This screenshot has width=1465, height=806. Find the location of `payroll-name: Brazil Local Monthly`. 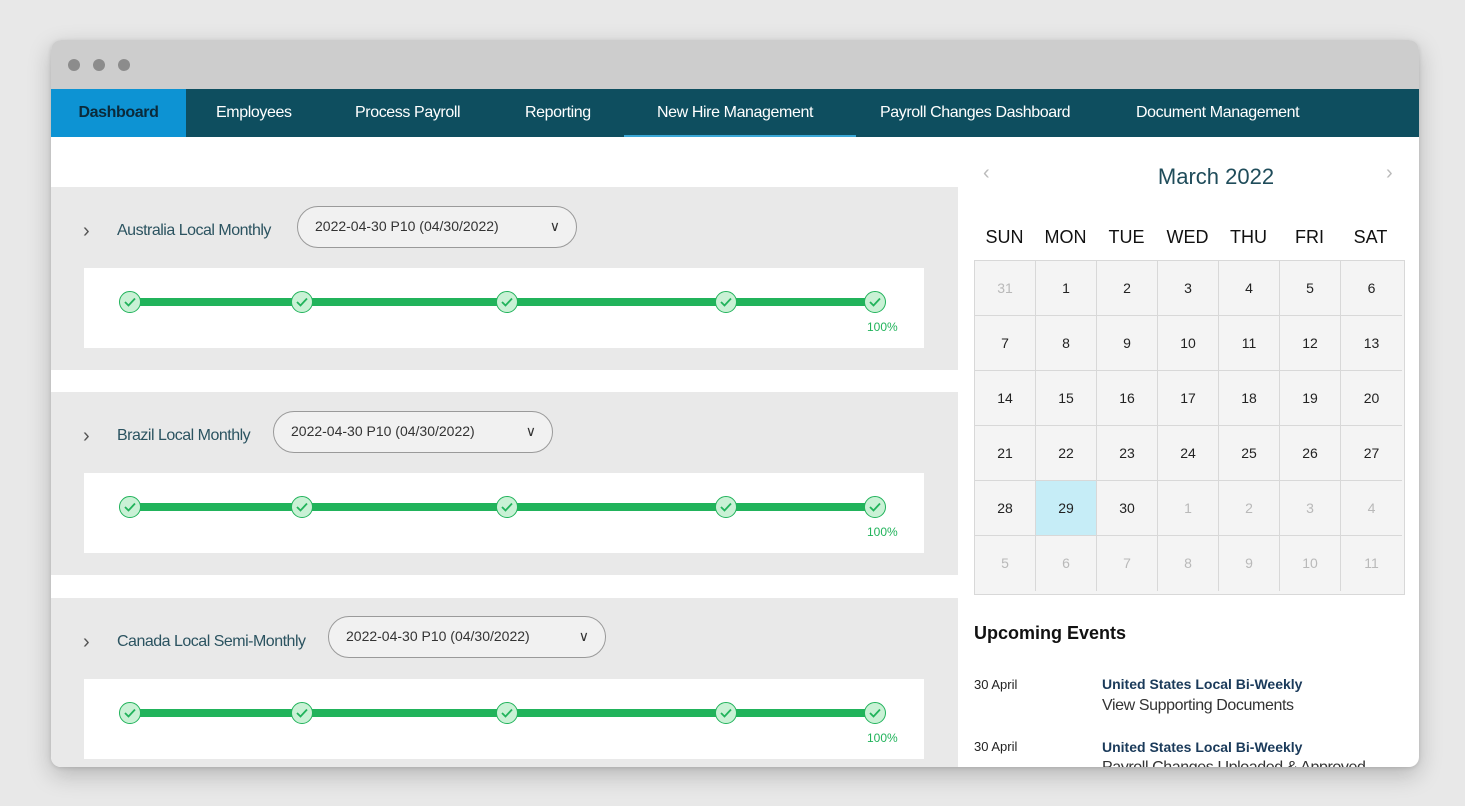

payroll-name: Brazil Local Monthly is located at coordinates (184, 436).